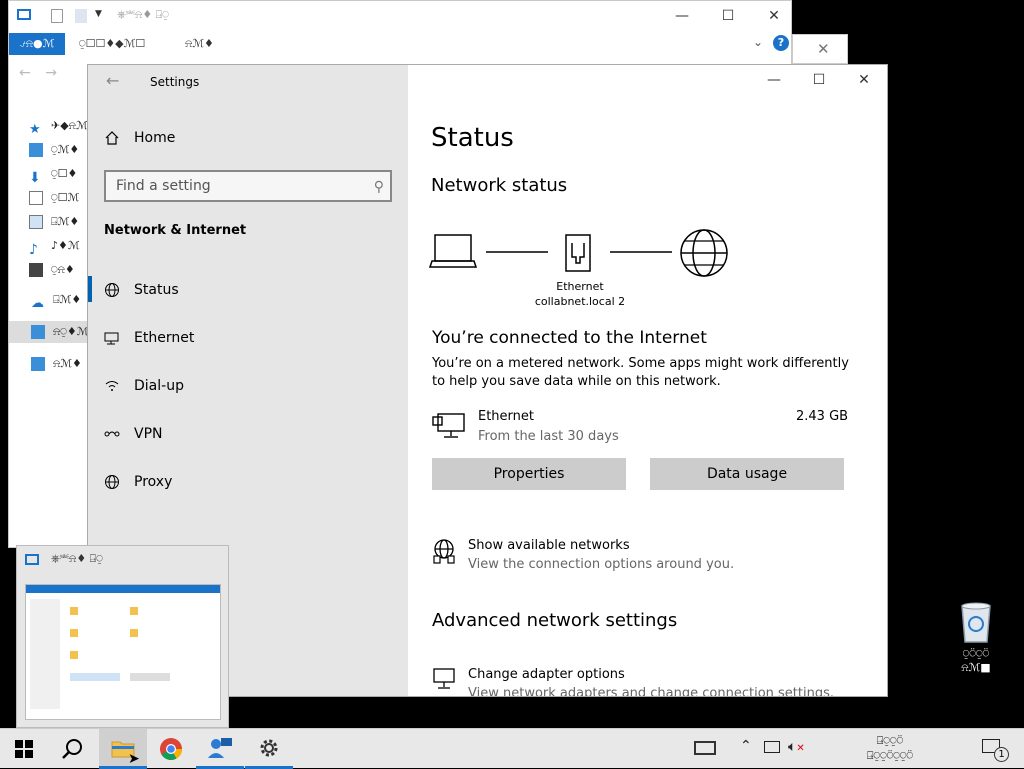 The width and height of the screenshot is (1024, 769). What do you see at coordinates (976, 667) in the screenshot?
I see `recycle-bin-label-line2: ⍾ℳ■` at bounding box center [976, 667].